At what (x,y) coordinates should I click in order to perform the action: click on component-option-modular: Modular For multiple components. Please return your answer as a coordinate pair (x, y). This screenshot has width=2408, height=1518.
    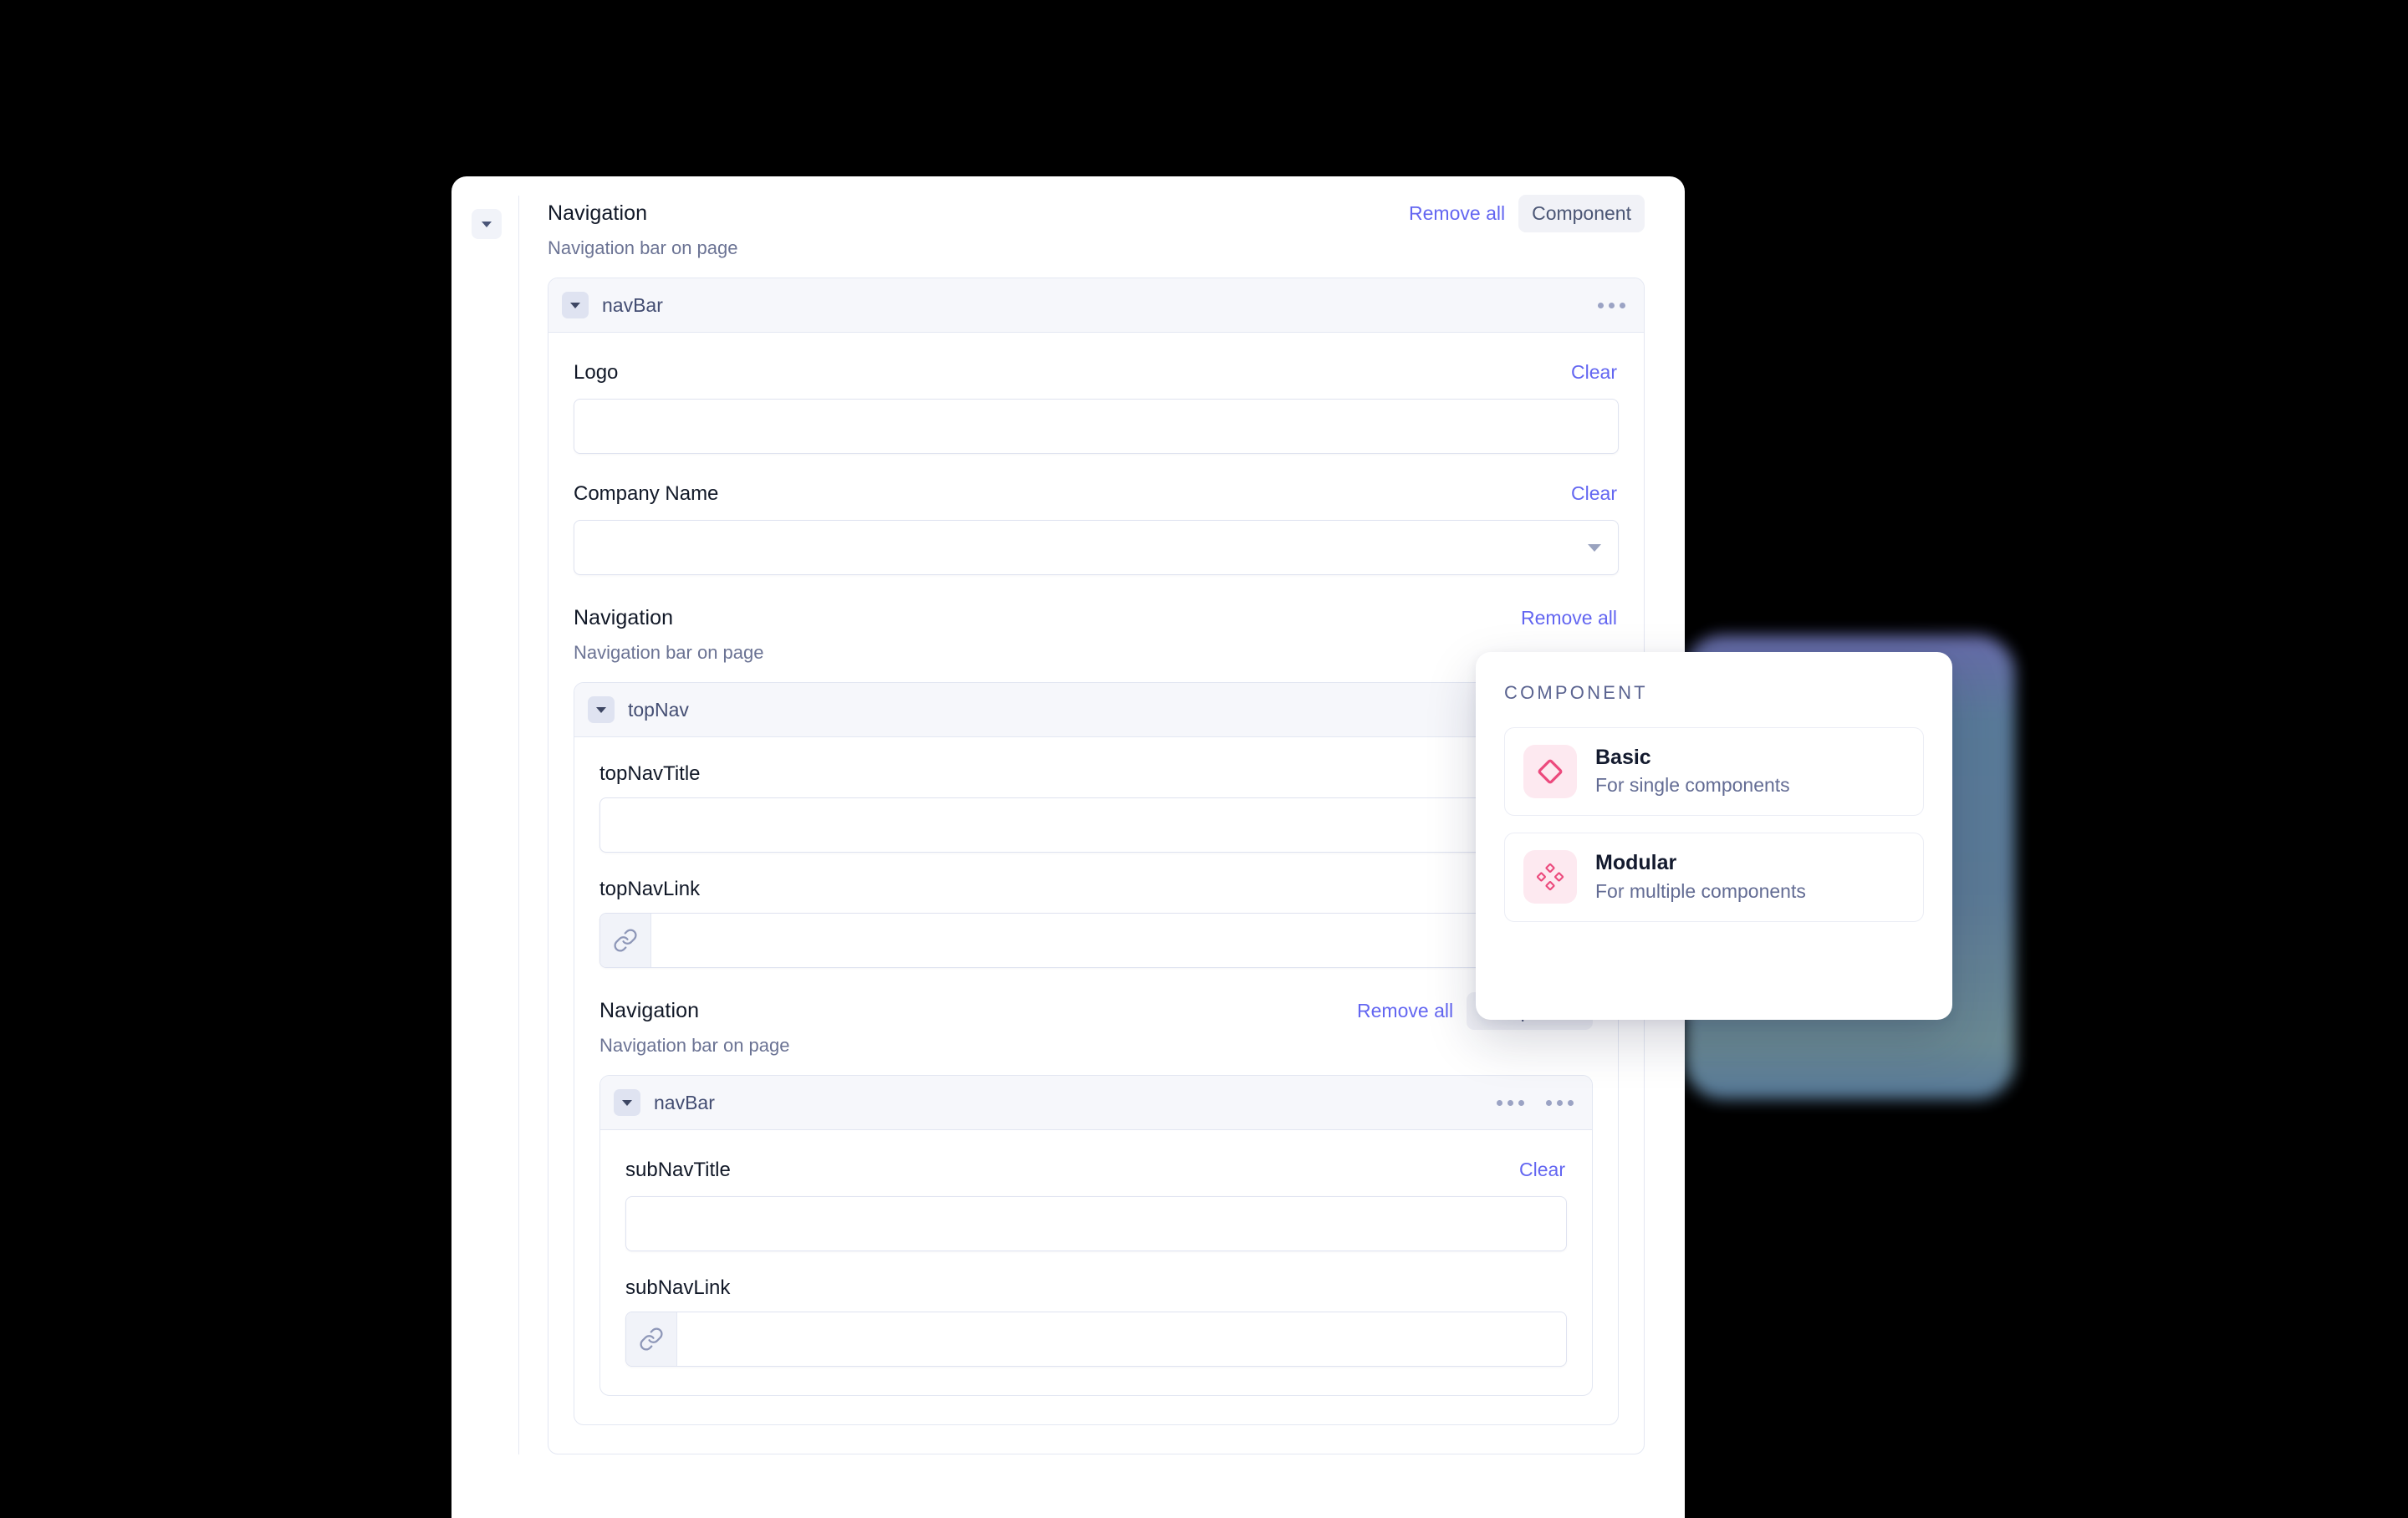
    Looking at the image, I should click on (1714, 877).